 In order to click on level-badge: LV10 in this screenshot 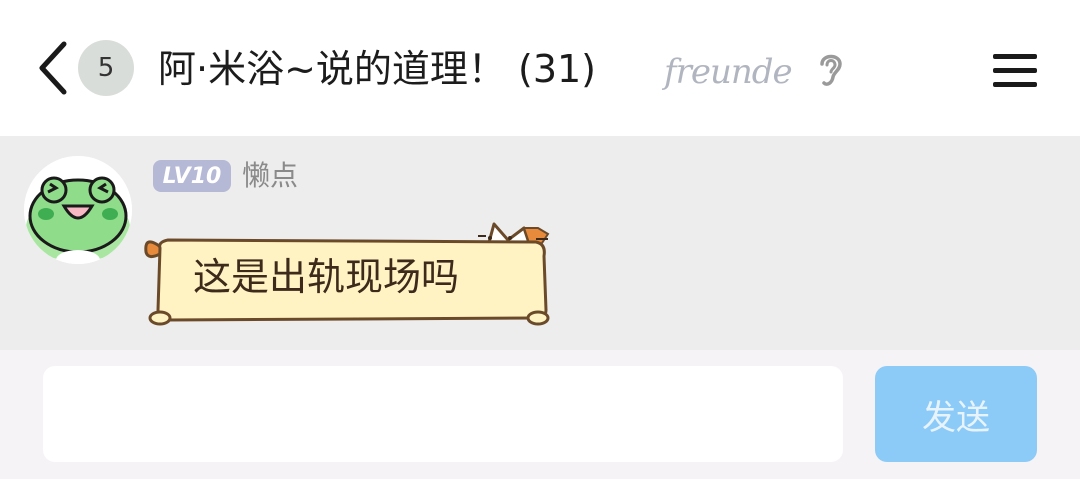, I will do `click(192, 176)`.